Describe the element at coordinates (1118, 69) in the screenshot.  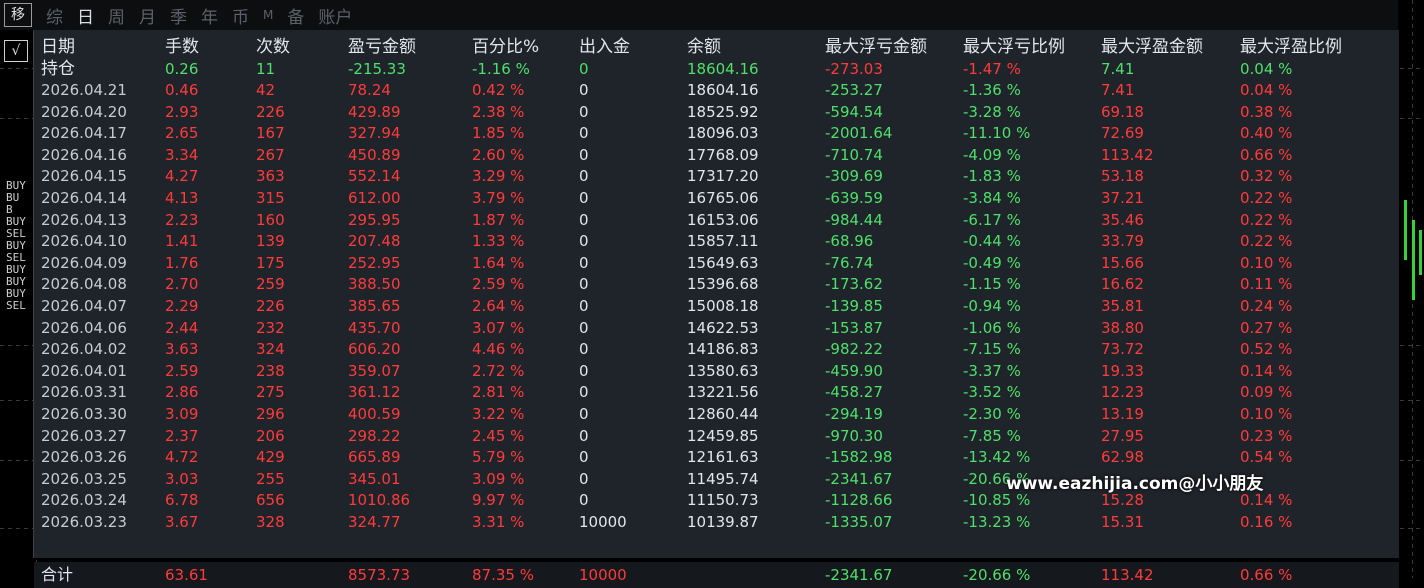
I see `position-cell: 7.41` at that location.